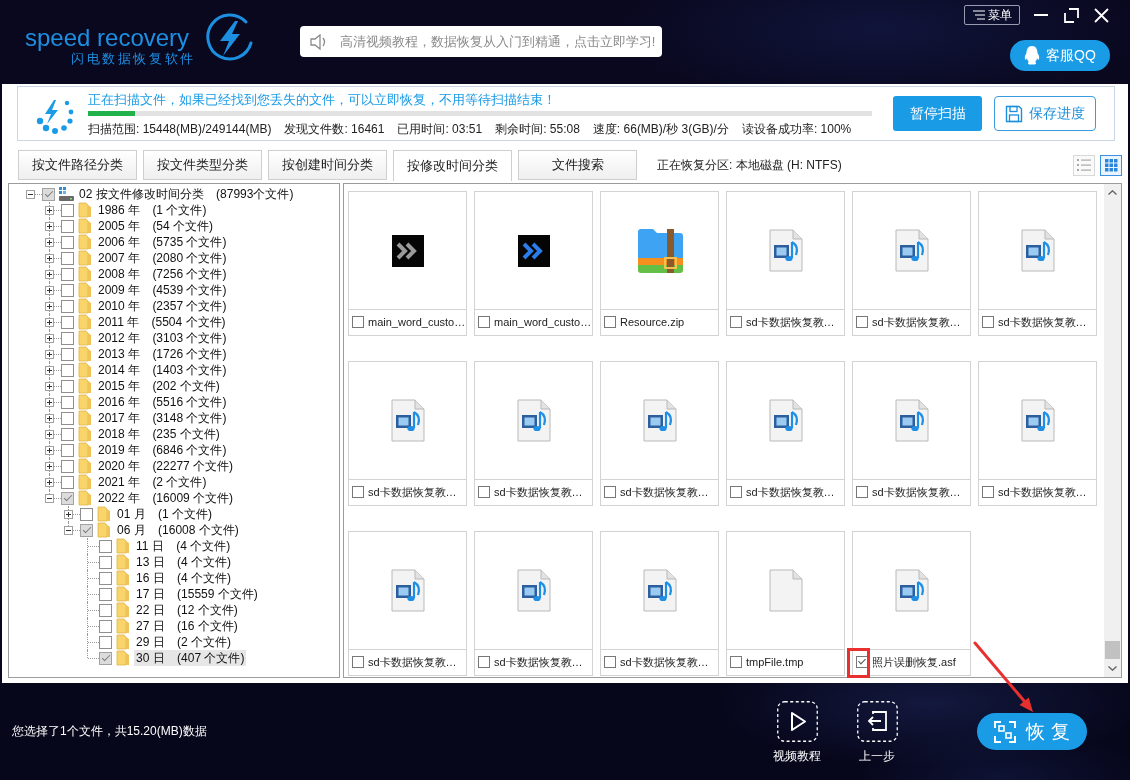  I want to click on tree-node-label: 2006 年 (5735 个文件), so click(162, 242).